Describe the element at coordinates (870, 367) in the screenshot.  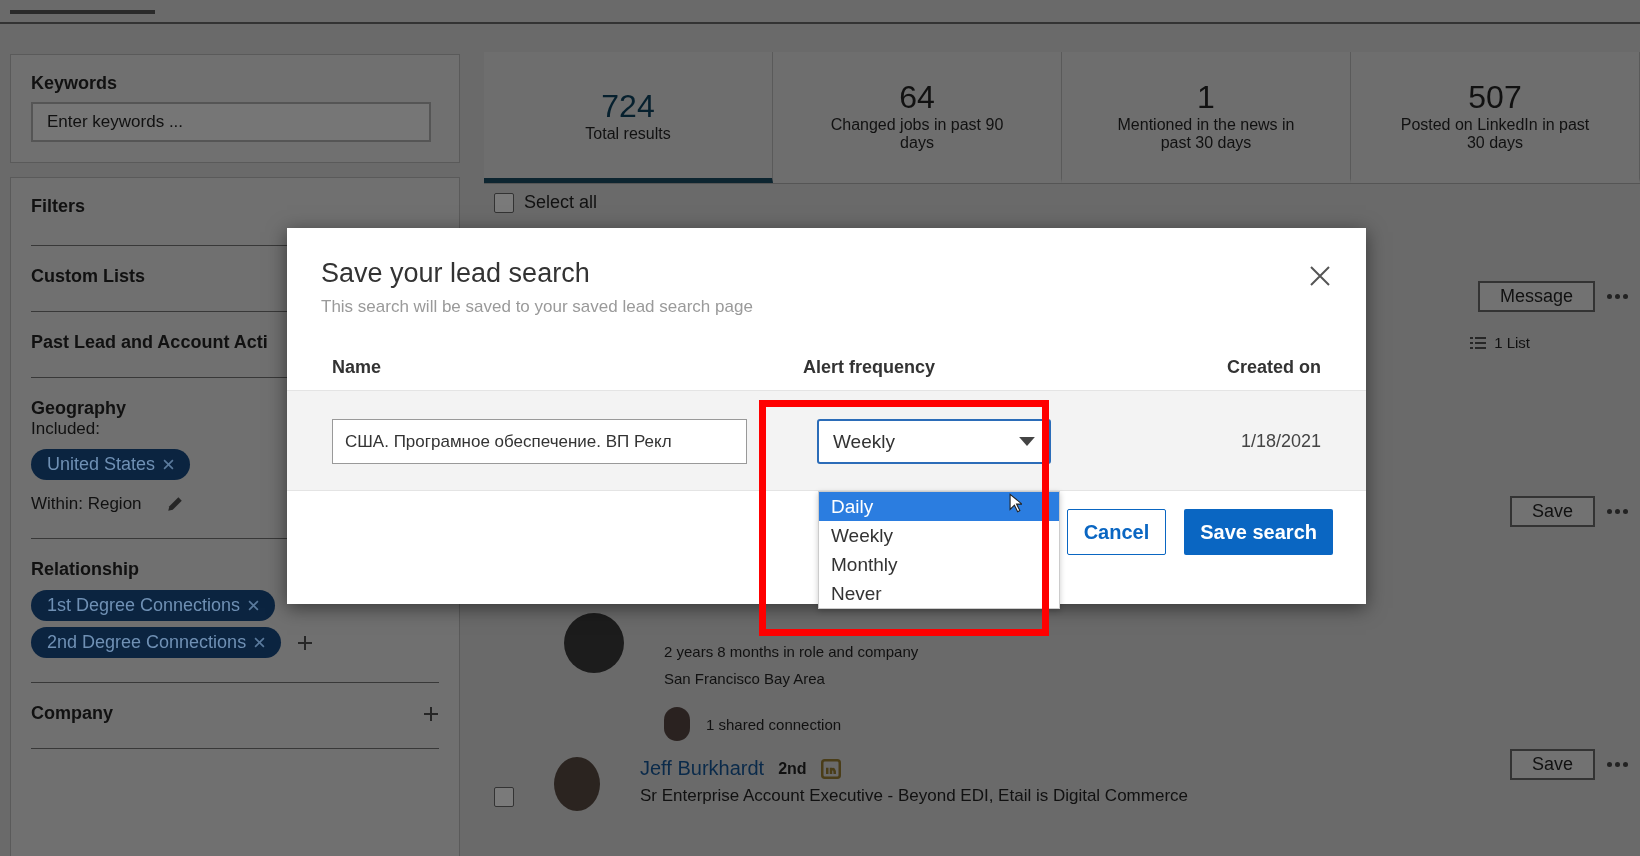
I see `column-header: Alert frequency` at that location.